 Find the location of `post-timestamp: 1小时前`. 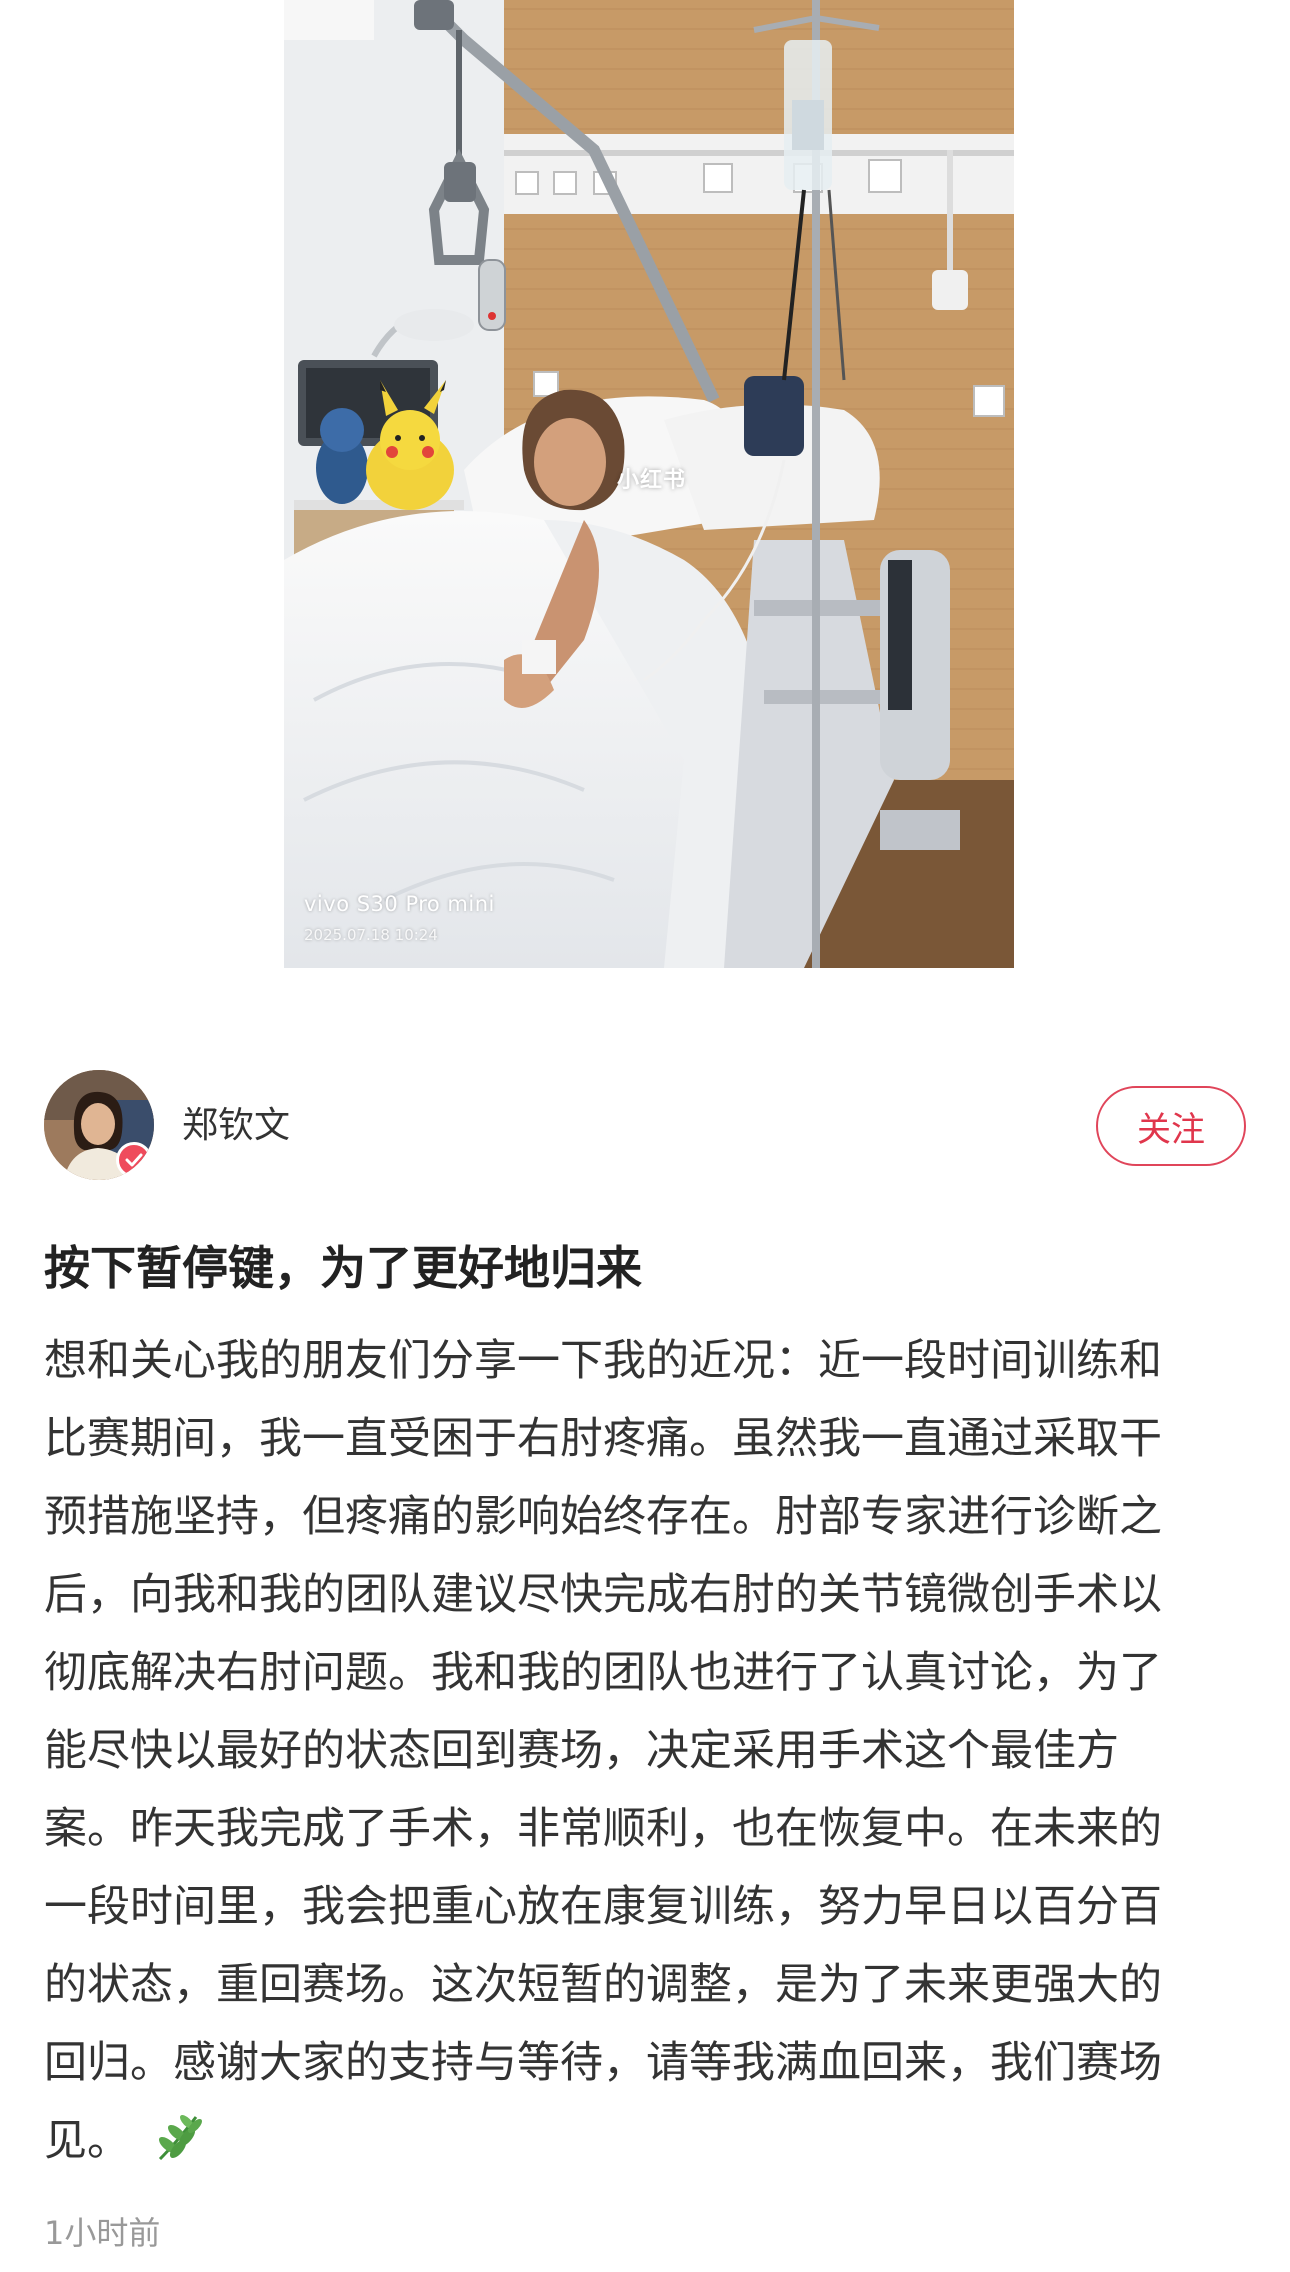

post-timestamp: 1小时前 is located at coordinates (102, 2233).